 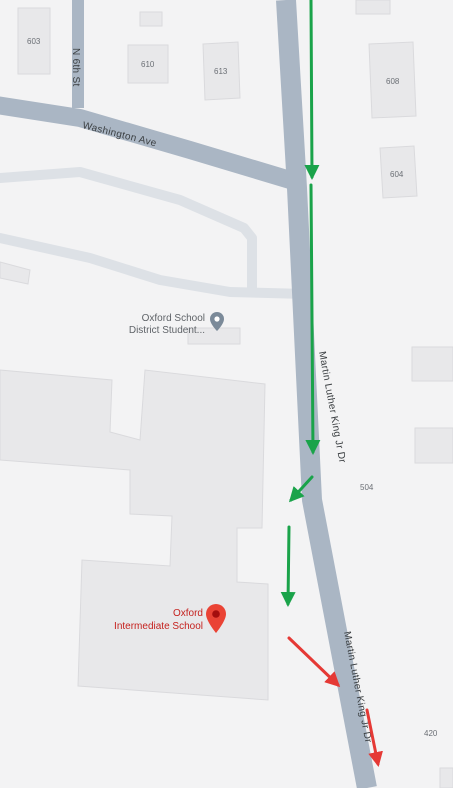 What do you see at coordinates (188, 613) in the screenshot?
I see `poi-intermediate-school-line1: Oxford` at bounding box center [188, 613].